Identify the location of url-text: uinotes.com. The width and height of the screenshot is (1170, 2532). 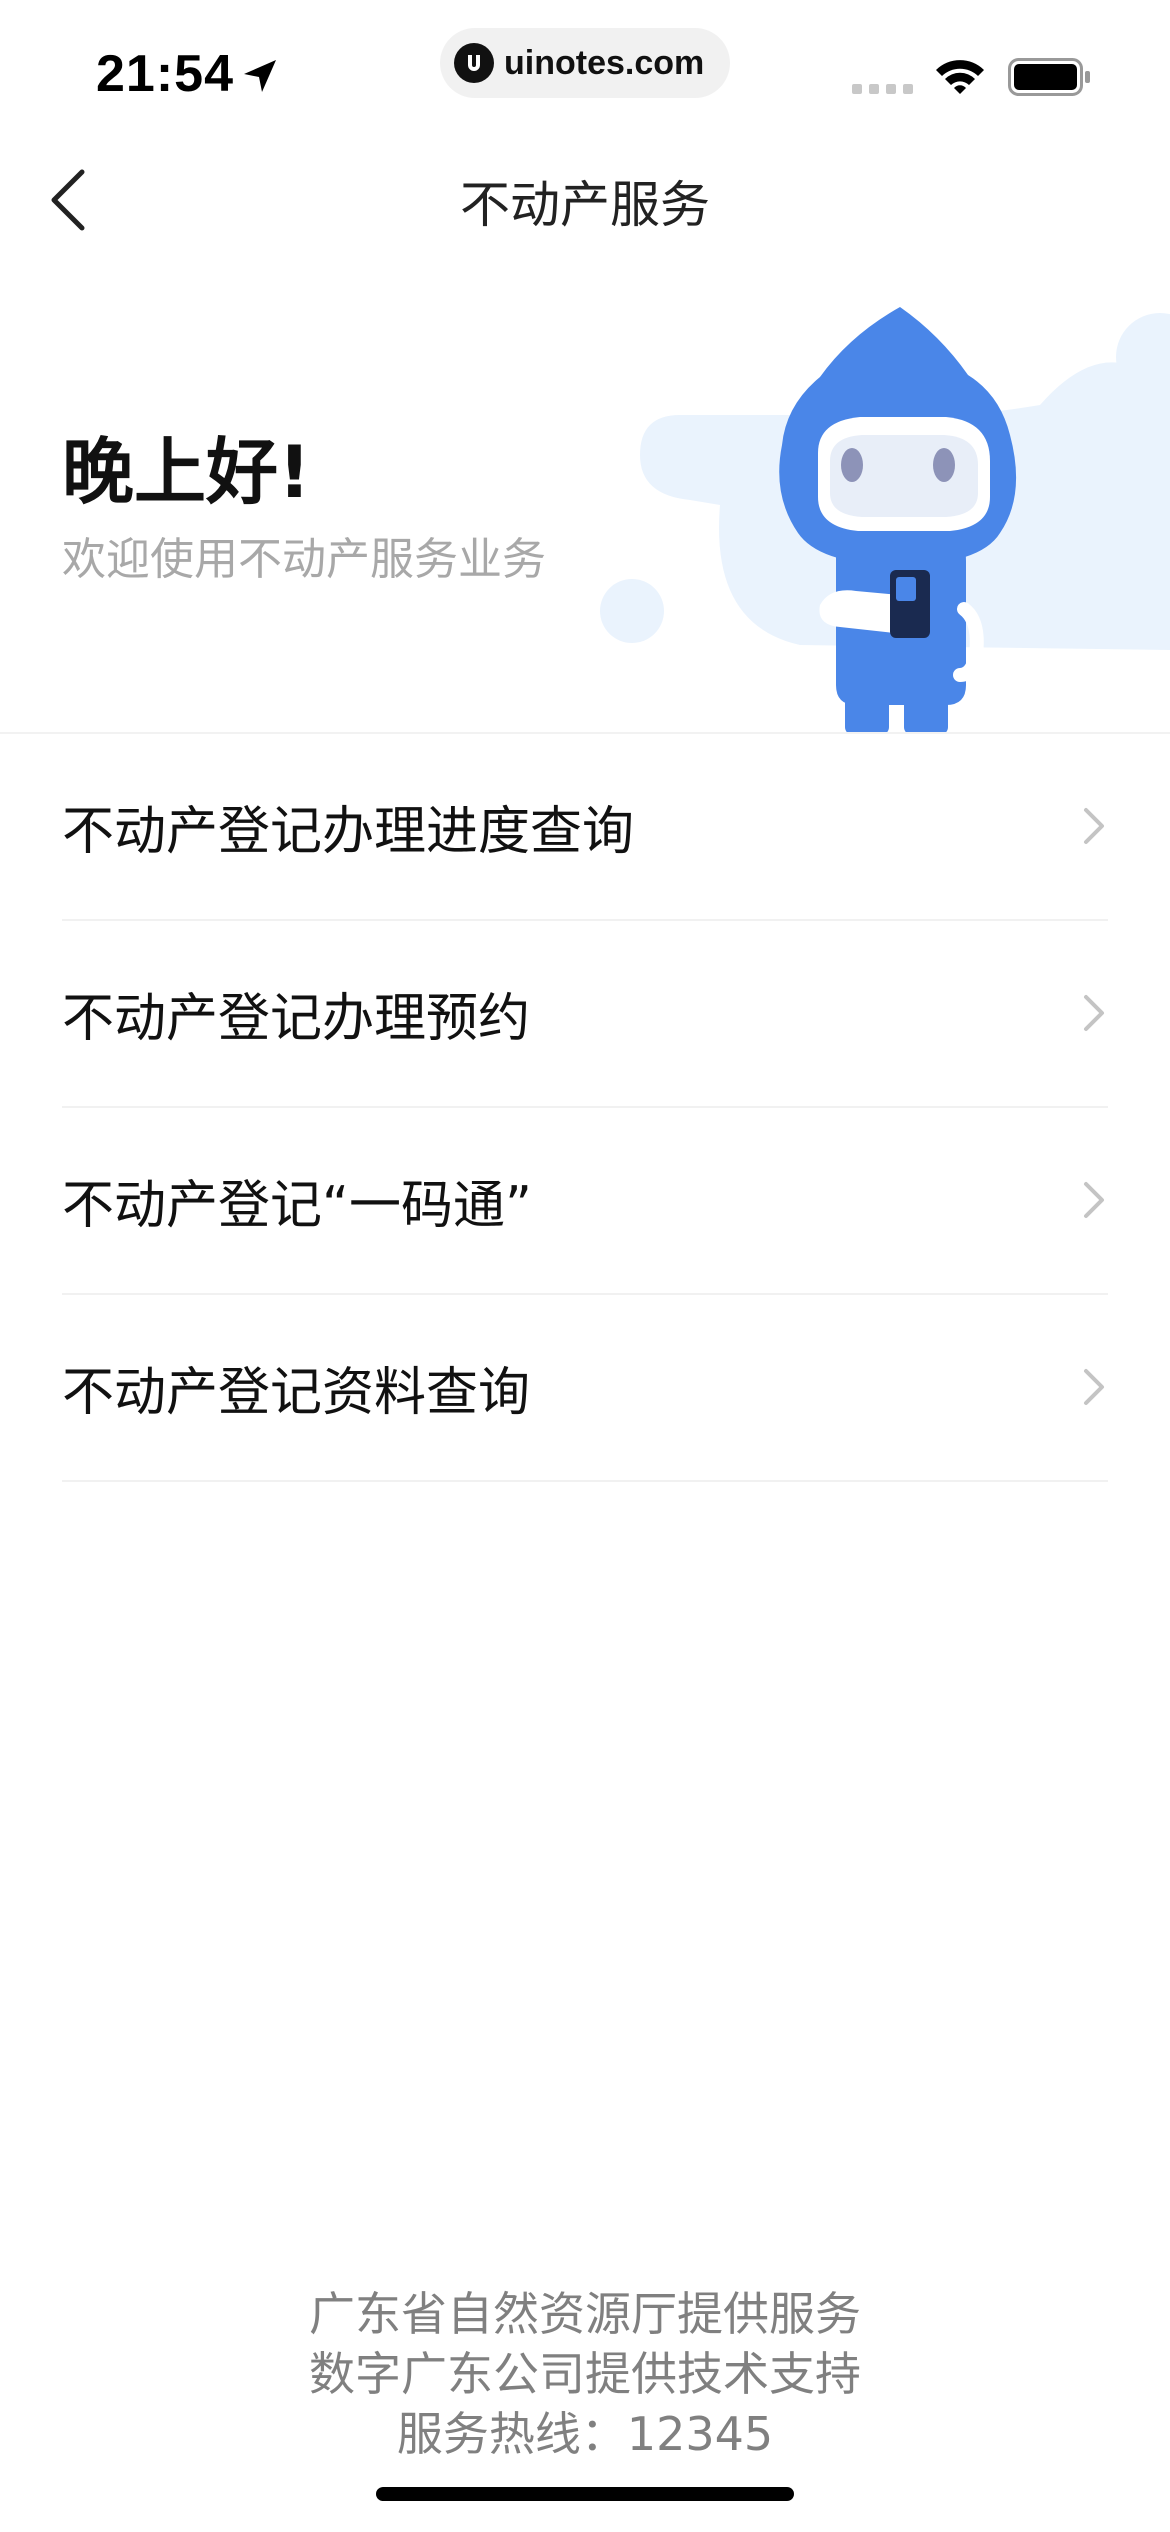
(604, 62).